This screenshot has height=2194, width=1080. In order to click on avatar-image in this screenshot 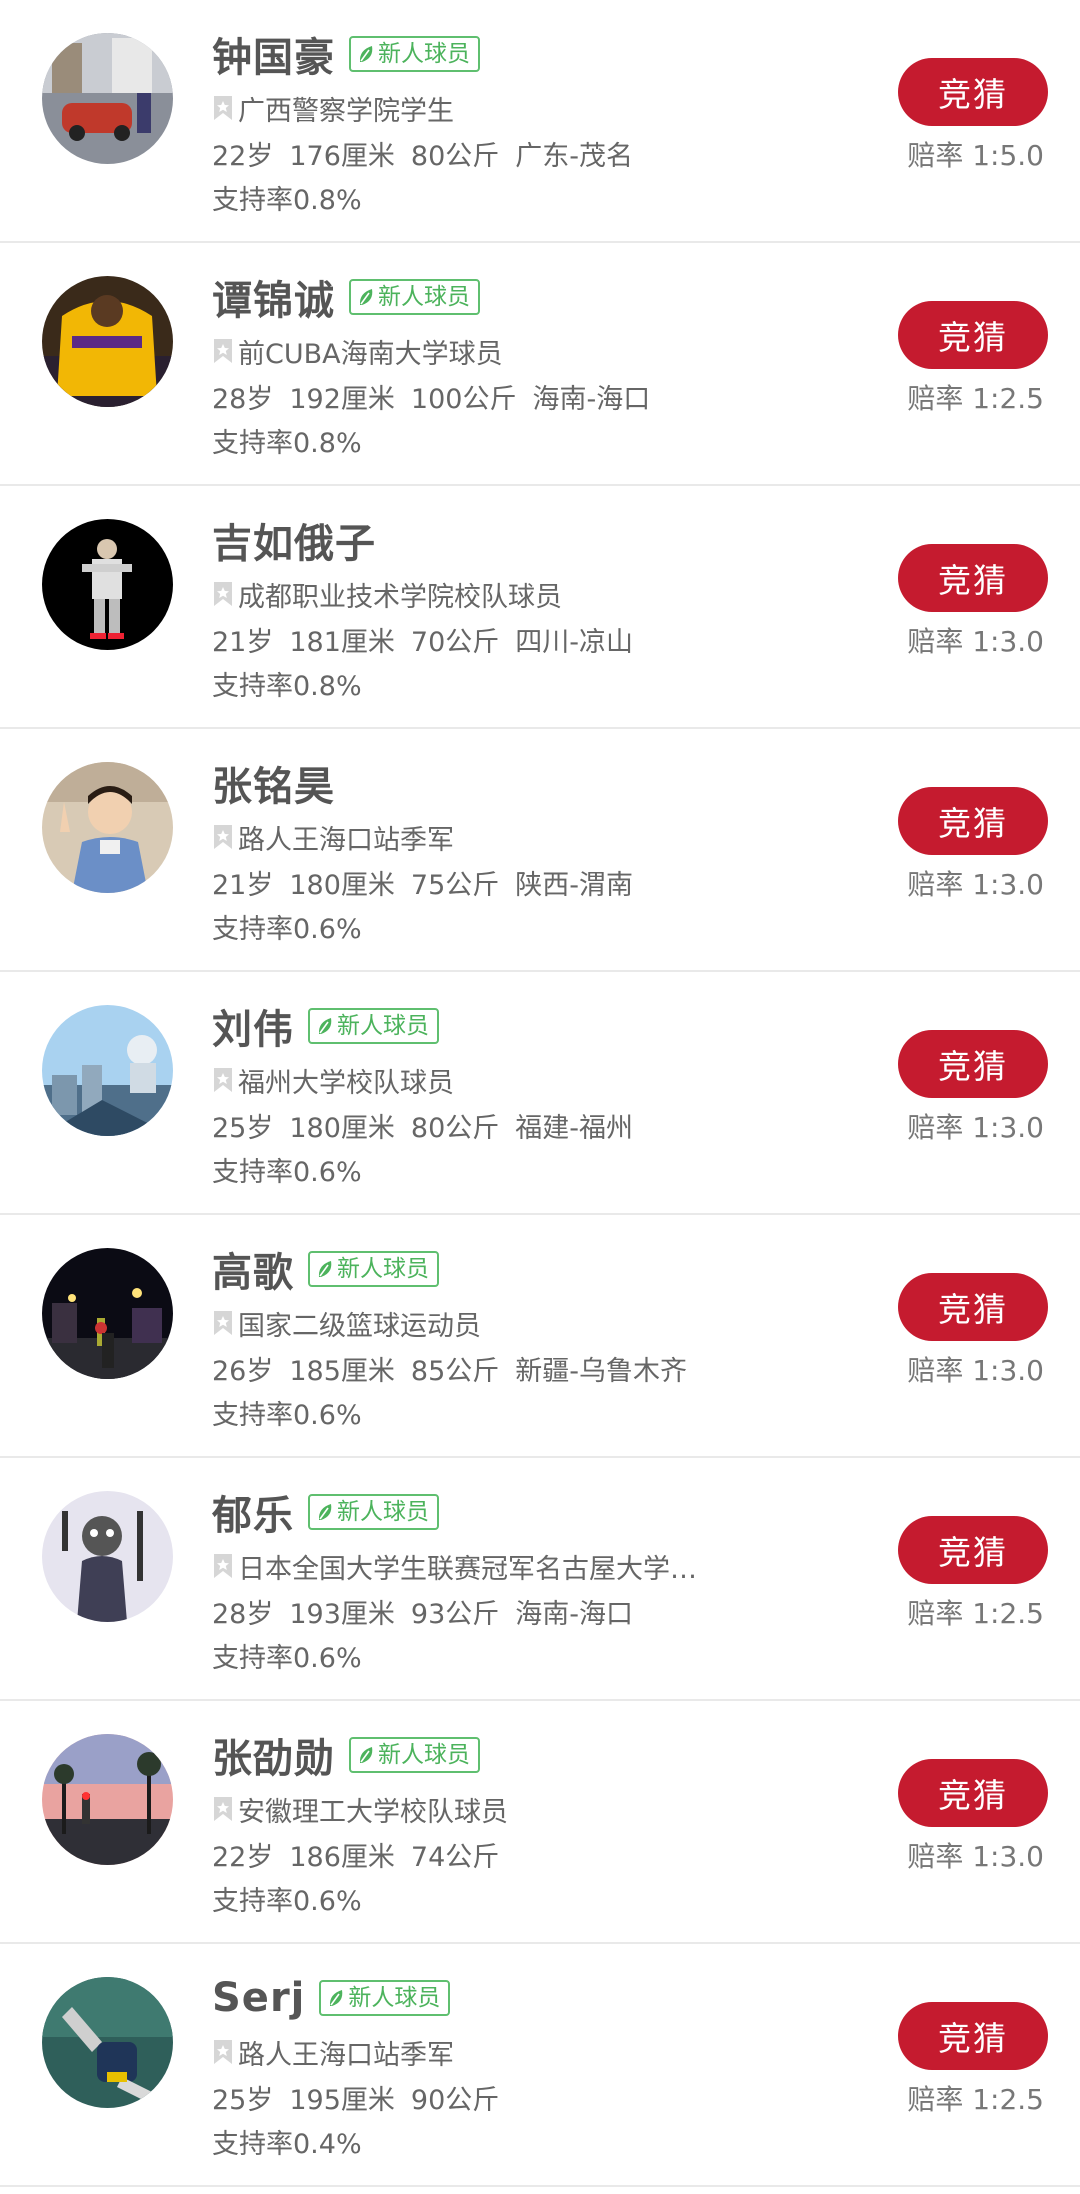, I will do `click(107, 341)`.